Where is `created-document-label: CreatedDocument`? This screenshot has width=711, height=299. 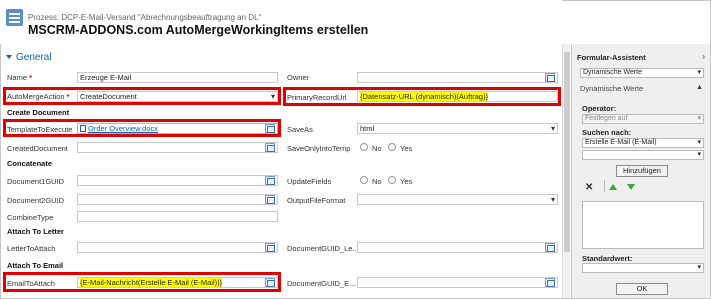
created-document-label: CreatedDocument is located at coordinates (37, 148).